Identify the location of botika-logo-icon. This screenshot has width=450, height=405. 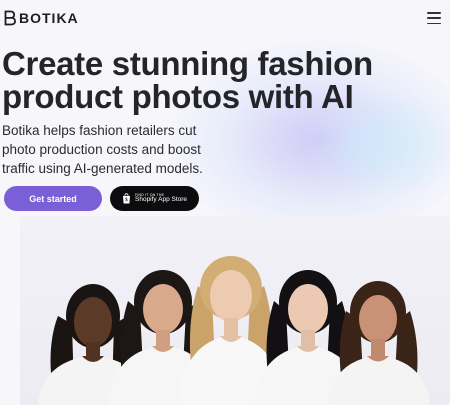
(10, 18).